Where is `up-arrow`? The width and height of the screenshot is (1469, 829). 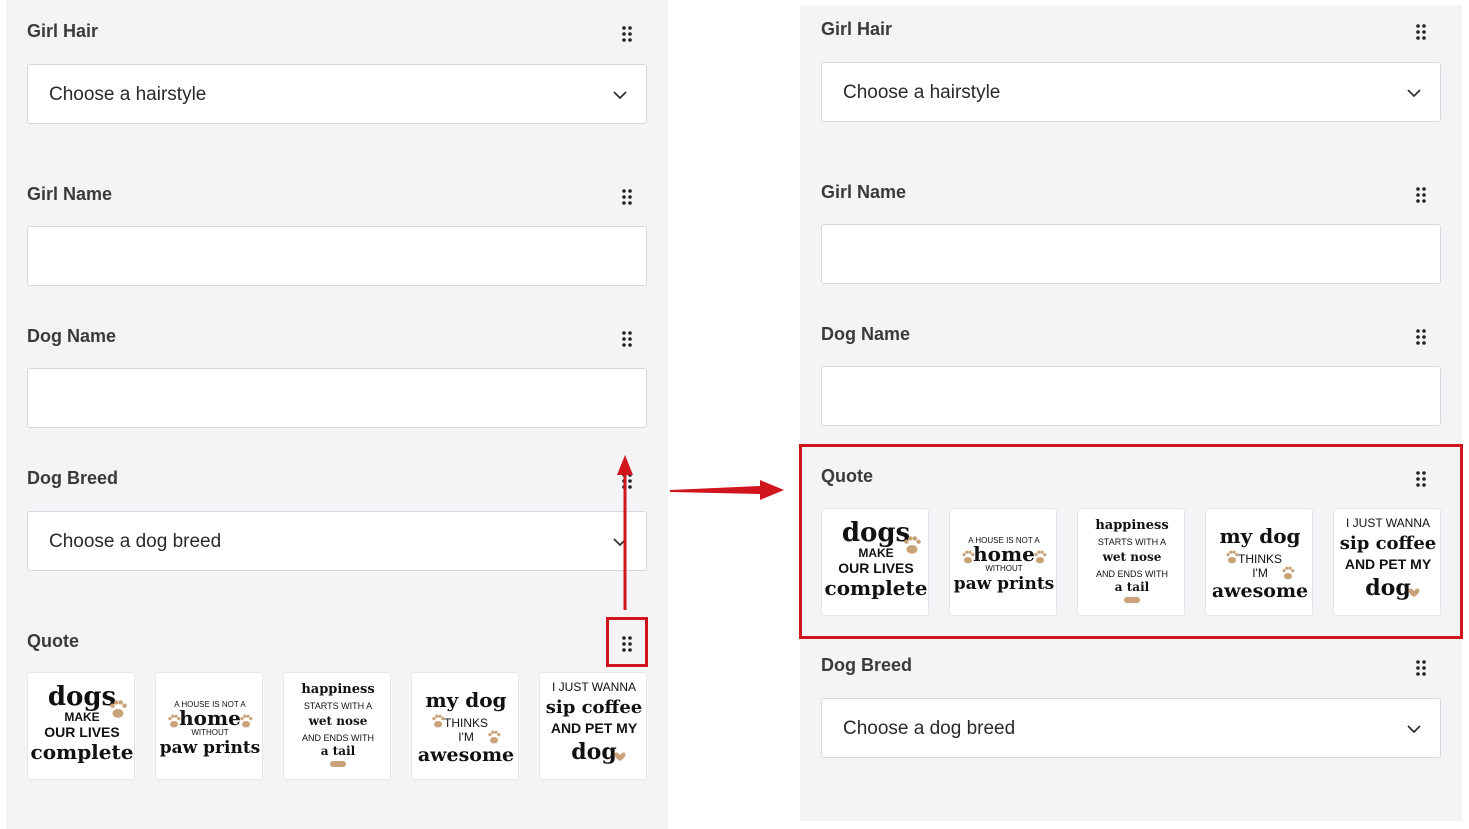 up-arrow is located at coordinates (625, 532).